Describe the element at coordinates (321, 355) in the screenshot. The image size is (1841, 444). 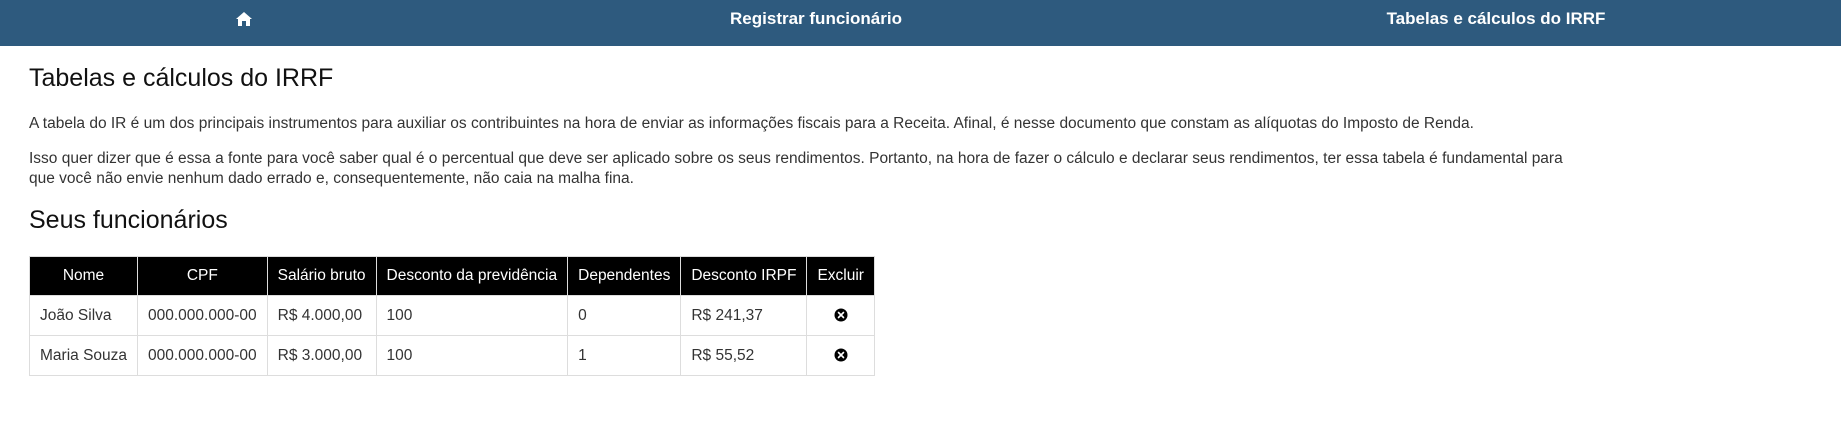
I see `cell-salario-bruto: R$ 3.000,00` at that location.